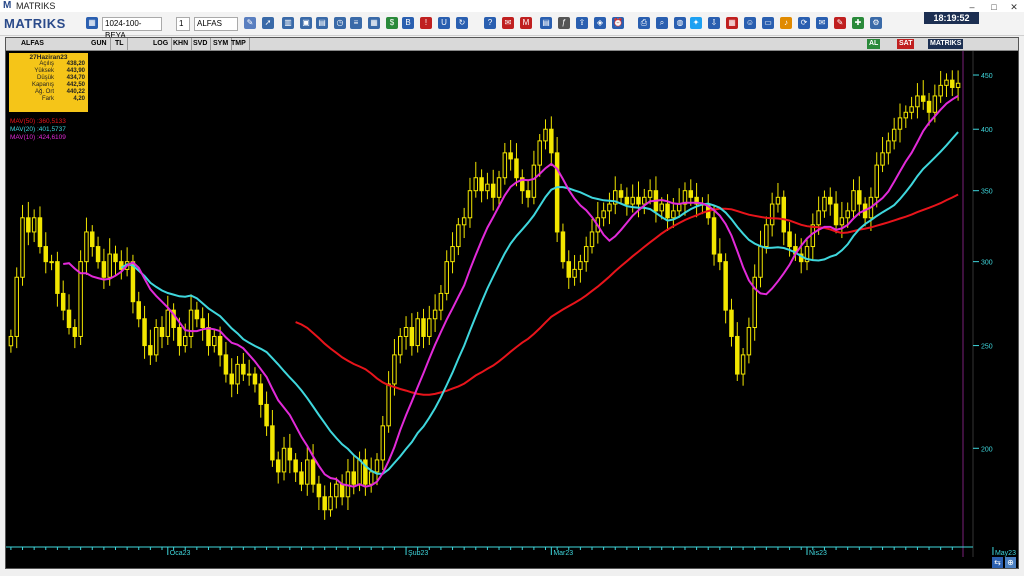 This screenshot has width=1024, height=576. Describe the element at coordinates (490, 23) in the screenshot. I see `help-icon: ?` at that location.